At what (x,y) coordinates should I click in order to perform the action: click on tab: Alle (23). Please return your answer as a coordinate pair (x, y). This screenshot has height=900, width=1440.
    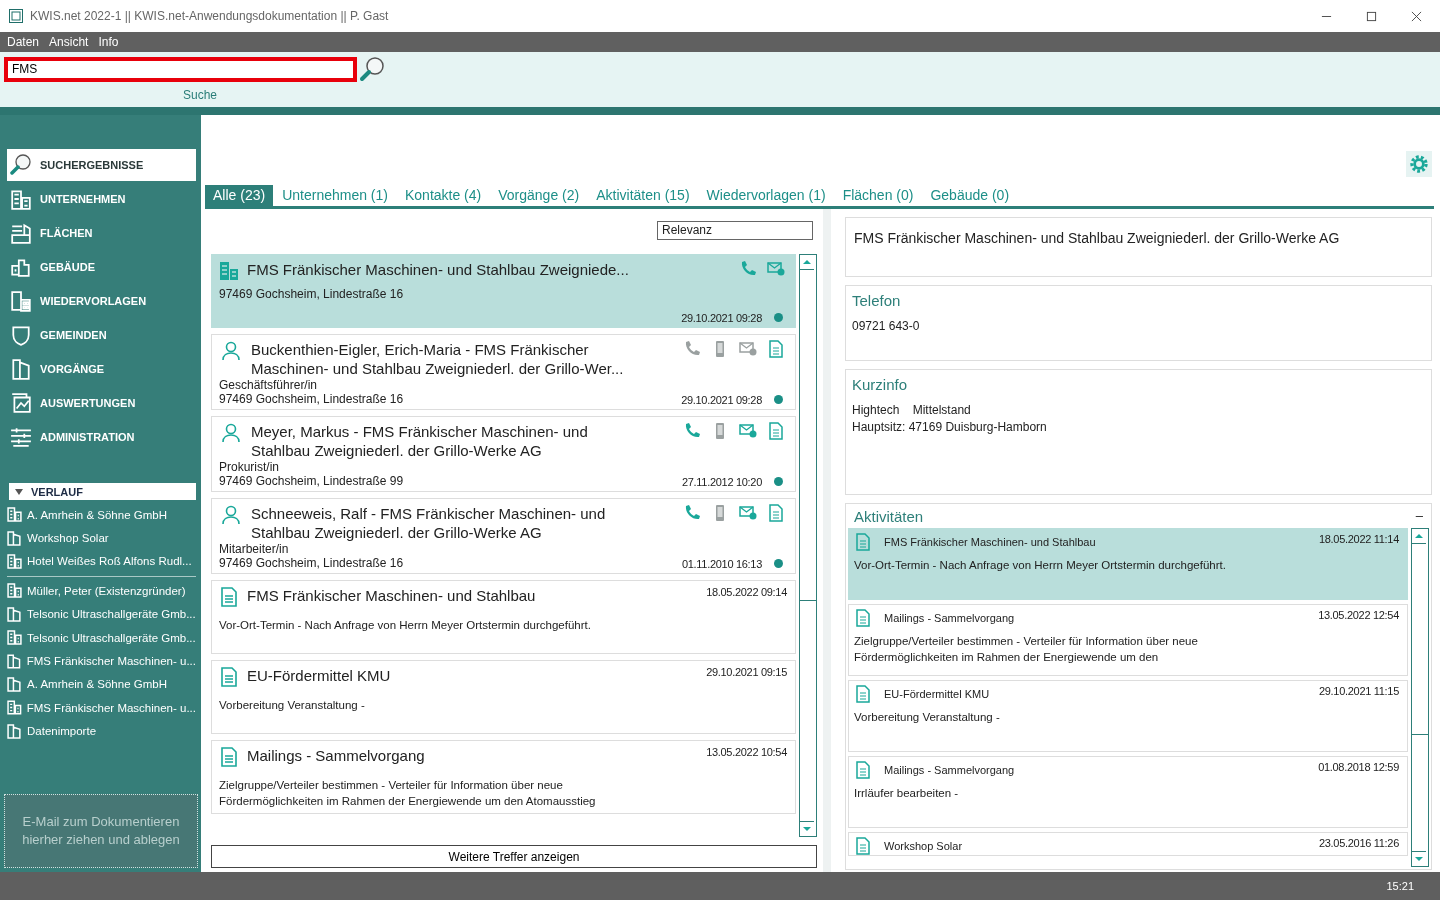
    Looking at the image, I should click on (239, 195).